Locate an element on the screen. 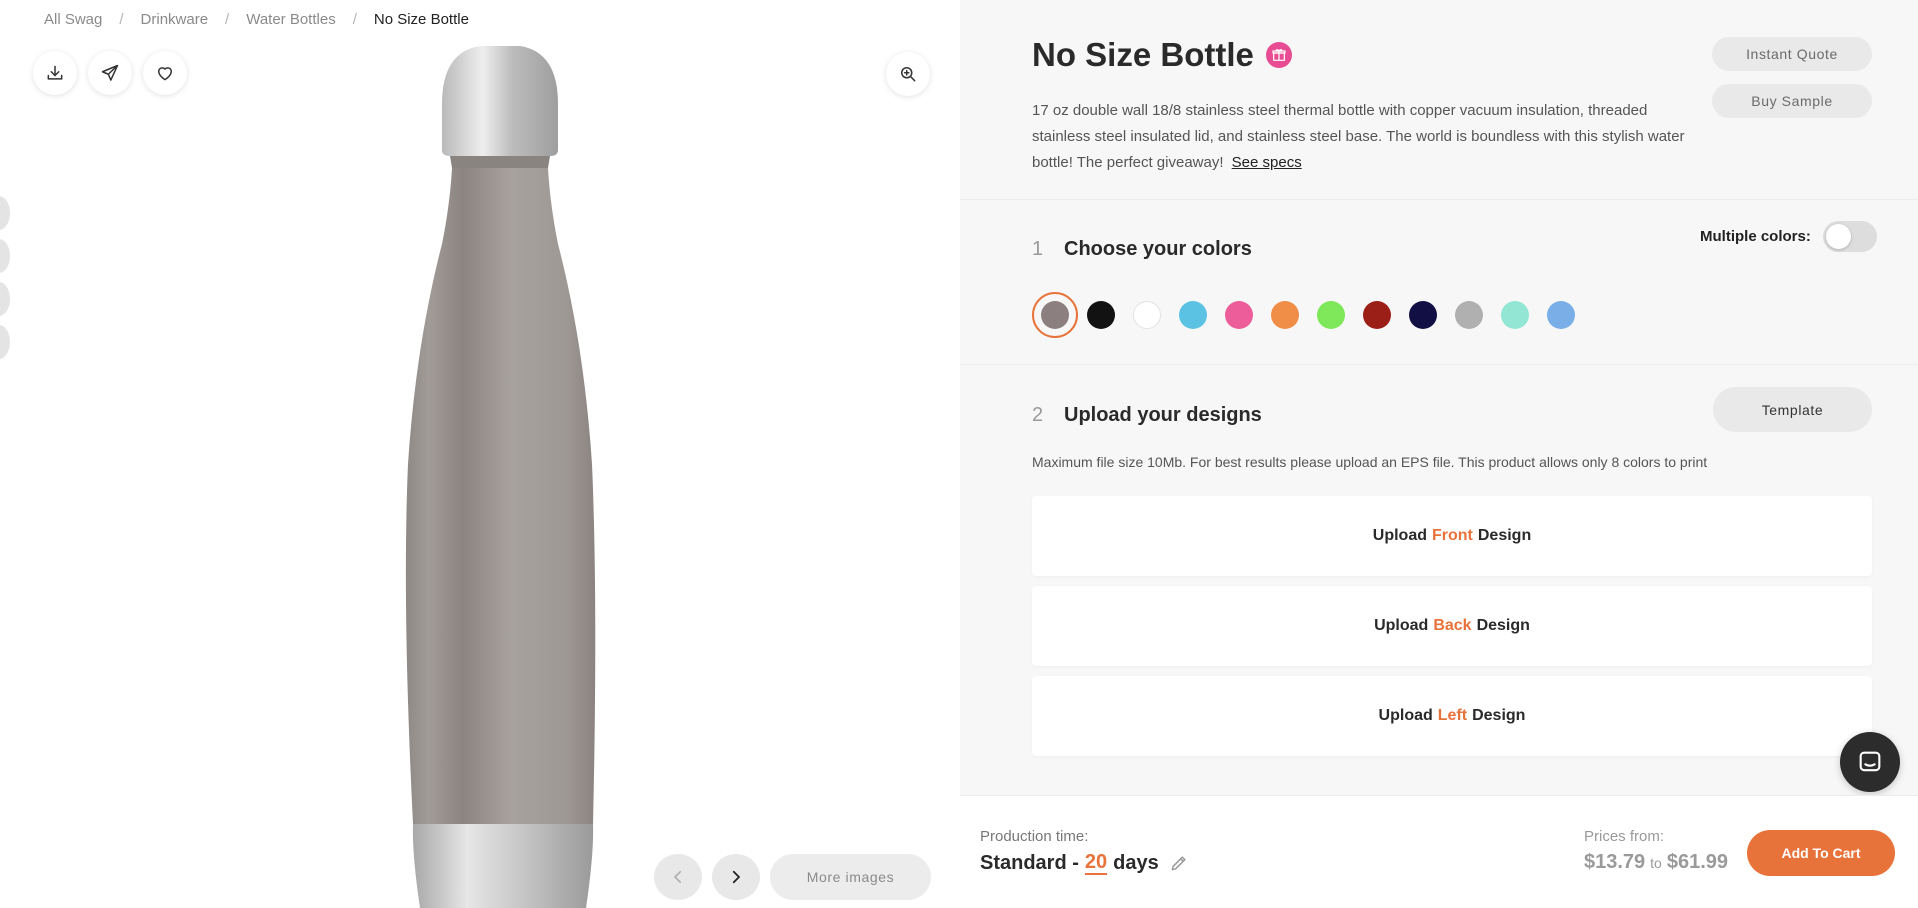  next-image-button is located at coordinates (736, 877).